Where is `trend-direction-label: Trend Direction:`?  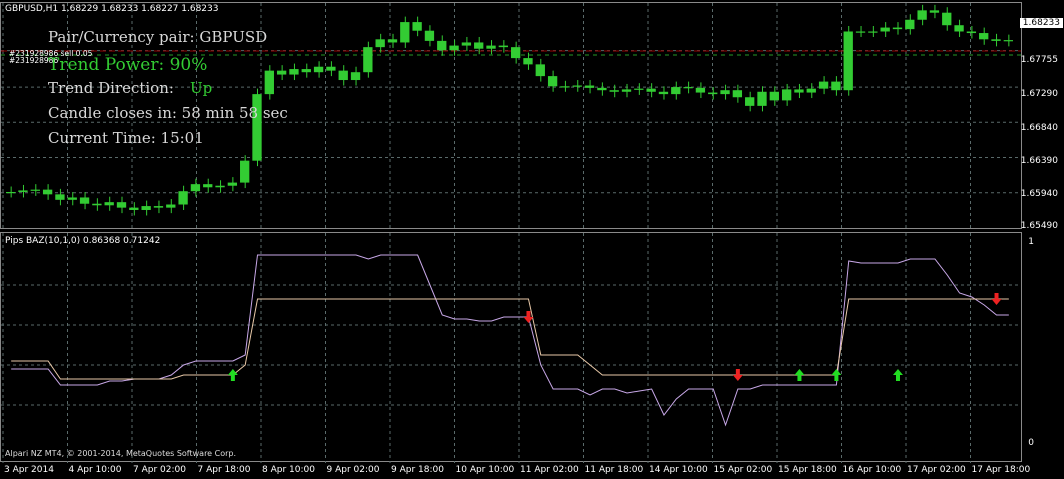 trend-direction-label: Trend Direction: is located at coordinates (111, 88).